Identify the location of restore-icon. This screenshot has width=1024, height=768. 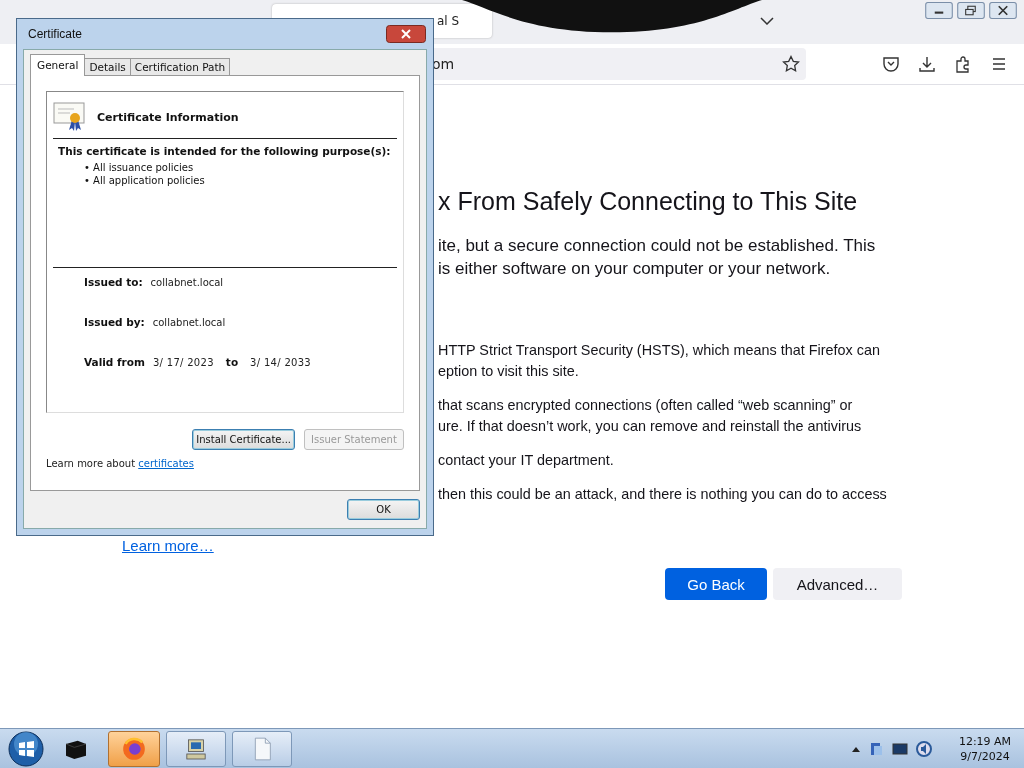
(971, 10).